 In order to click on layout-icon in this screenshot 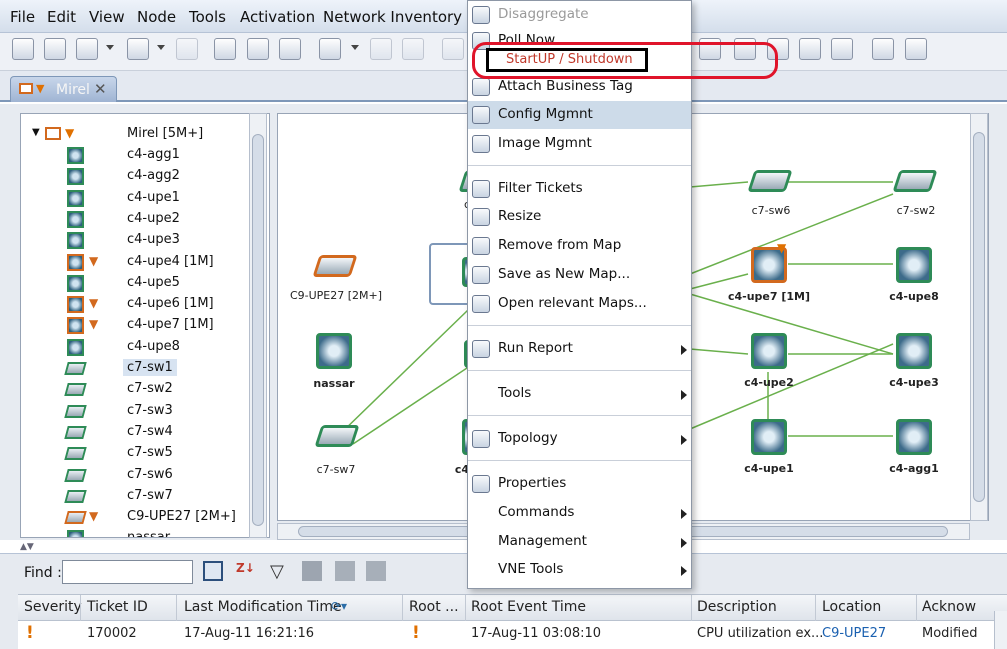, I will do `click(330, 49)`.